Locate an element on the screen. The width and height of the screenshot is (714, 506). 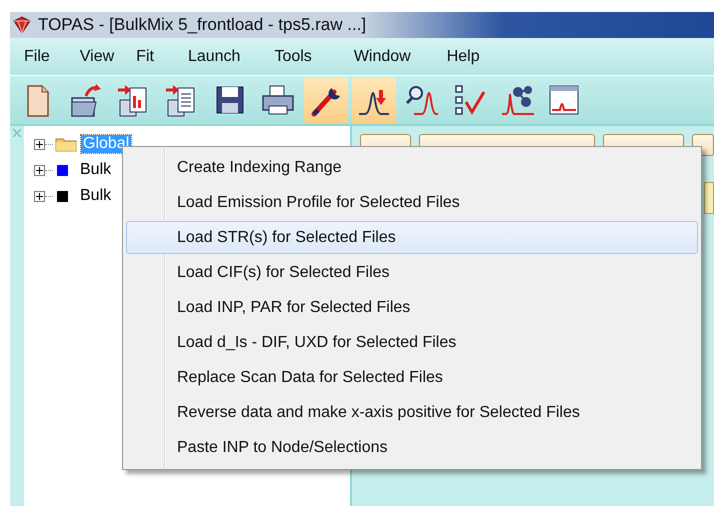
menu-item: Load CIF(s) for Selected Files is located at coordinates (412, 272).